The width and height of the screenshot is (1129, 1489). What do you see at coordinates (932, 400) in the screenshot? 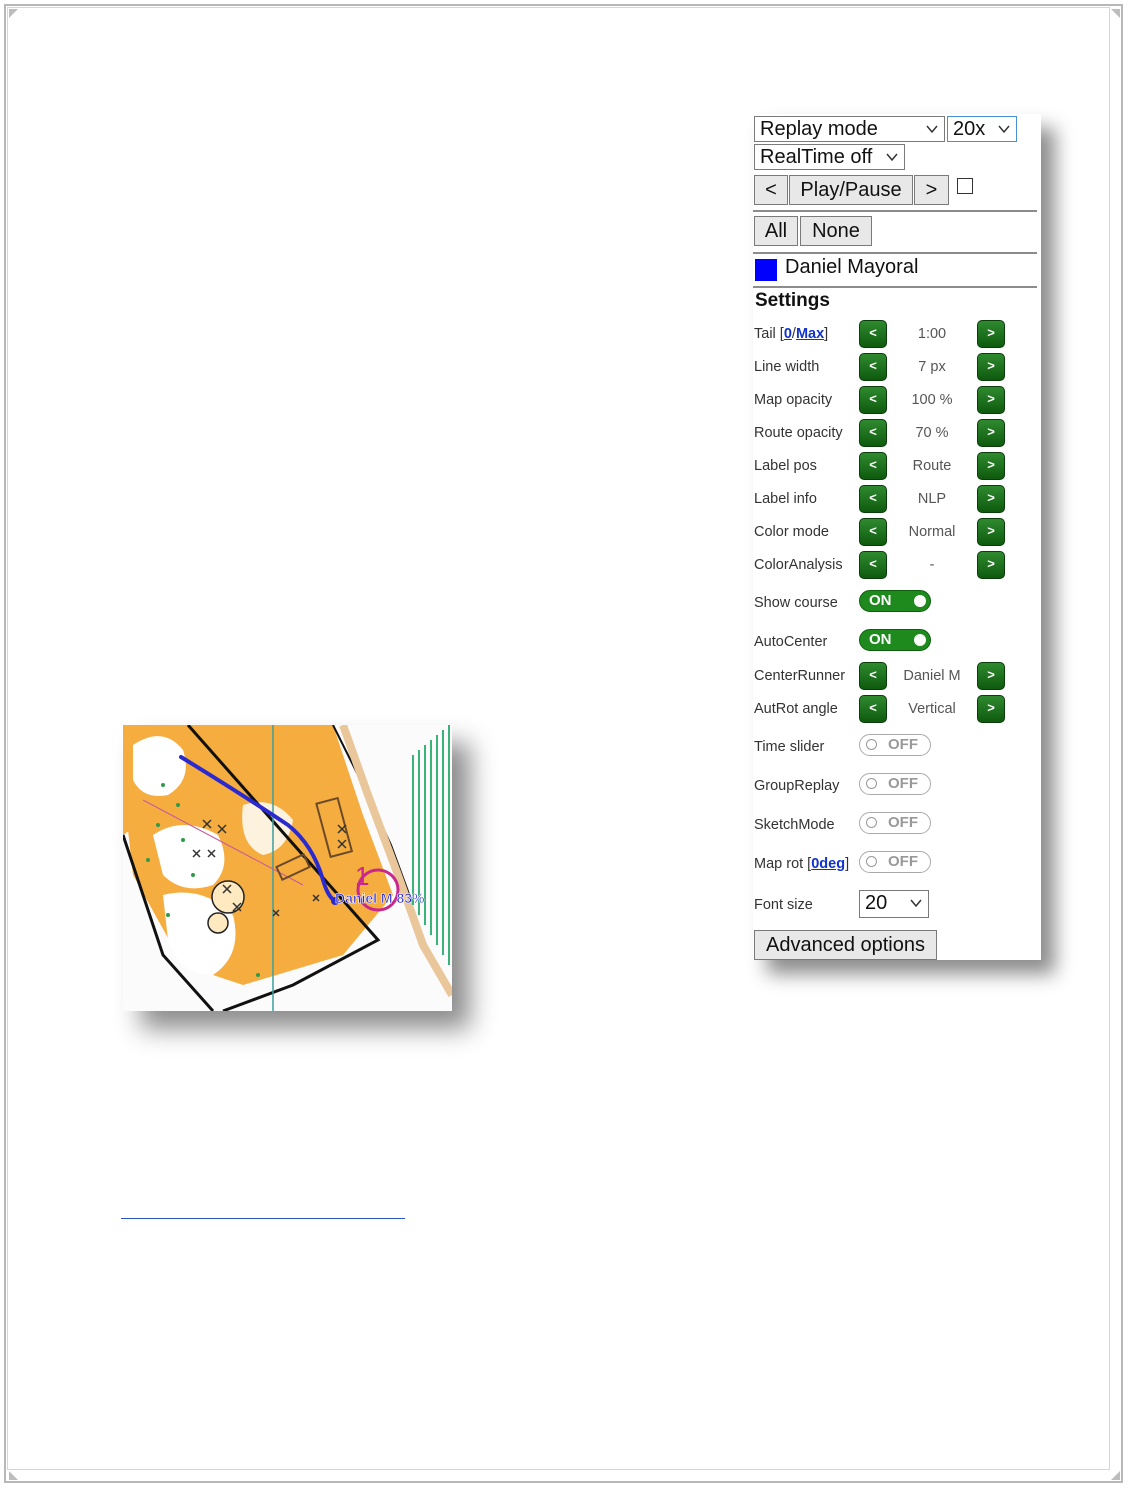
I see `map-opacity-value: 100 %` at bounding box center [932, 400].